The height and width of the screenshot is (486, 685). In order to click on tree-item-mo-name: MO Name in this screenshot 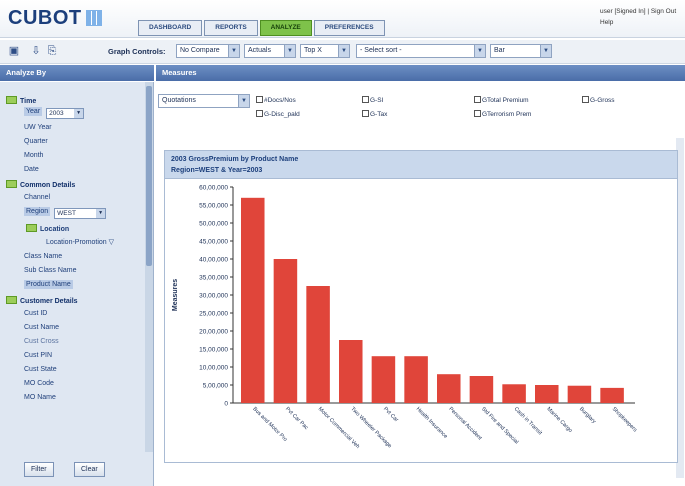, I will do `click(40, 397)`.